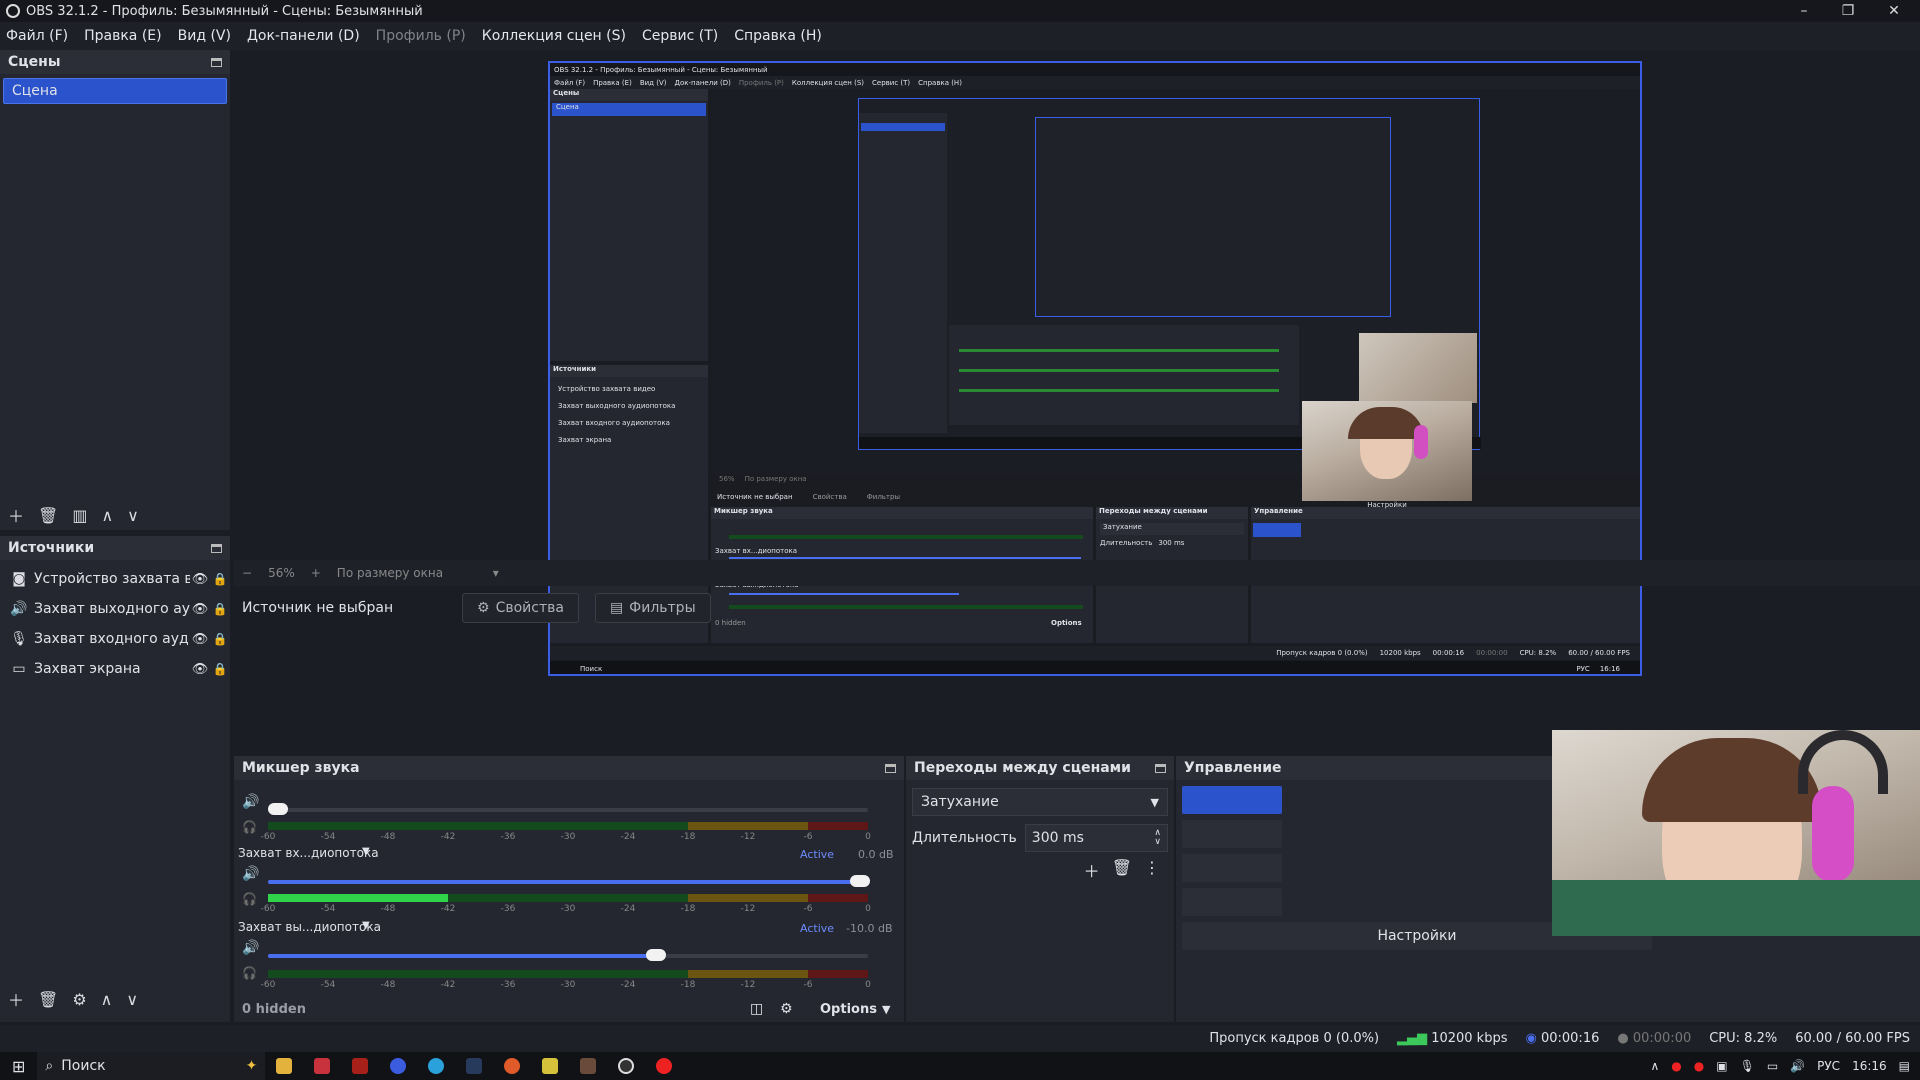 Image resolution: width=1920 pixels, height=1080 pixels. What do you see at coordinates (388, 837) in the screenshot?
I see `meter-tick-label: -48` at bounding box center [388, 837].